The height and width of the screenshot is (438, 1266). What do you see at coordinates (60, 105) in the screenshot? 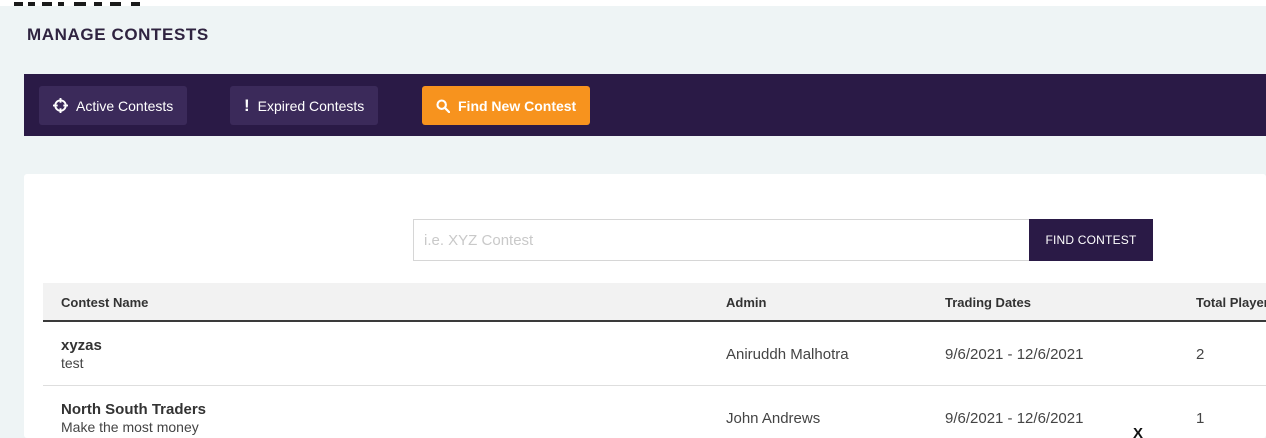
I see `crosshair-icon` at bounding box center [60, 105].